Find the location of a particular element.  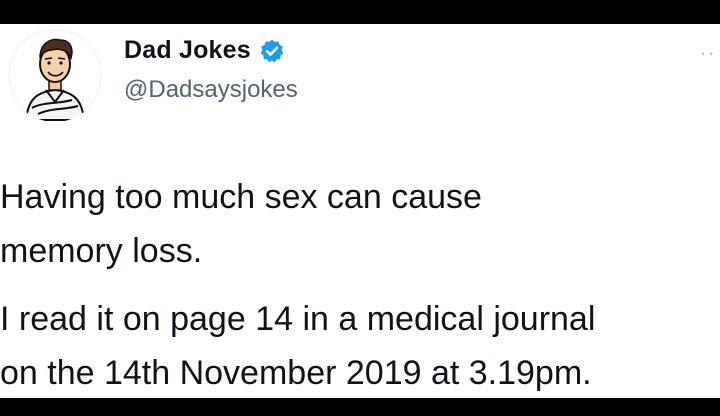

author-handle: @Dadsaysjokes is located at coordinates (211, 90).